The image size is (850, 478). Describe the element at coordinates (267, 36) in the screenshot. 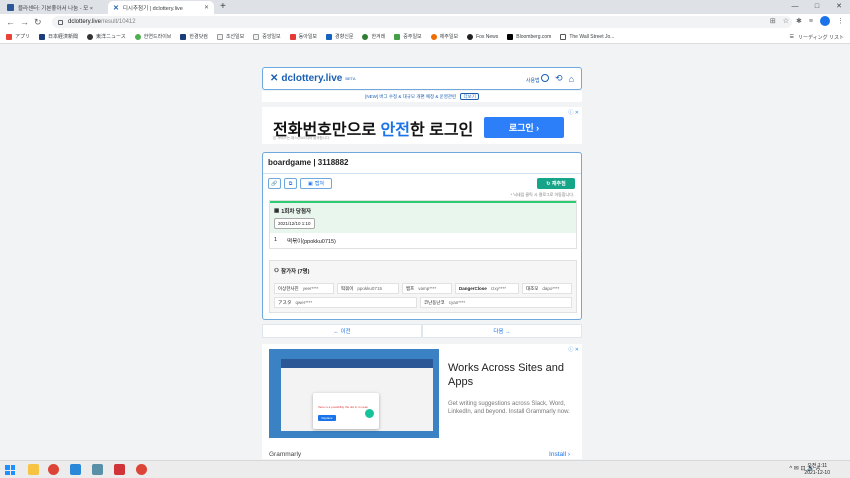

I see `bookmark-item: 중앙일보` at that location.